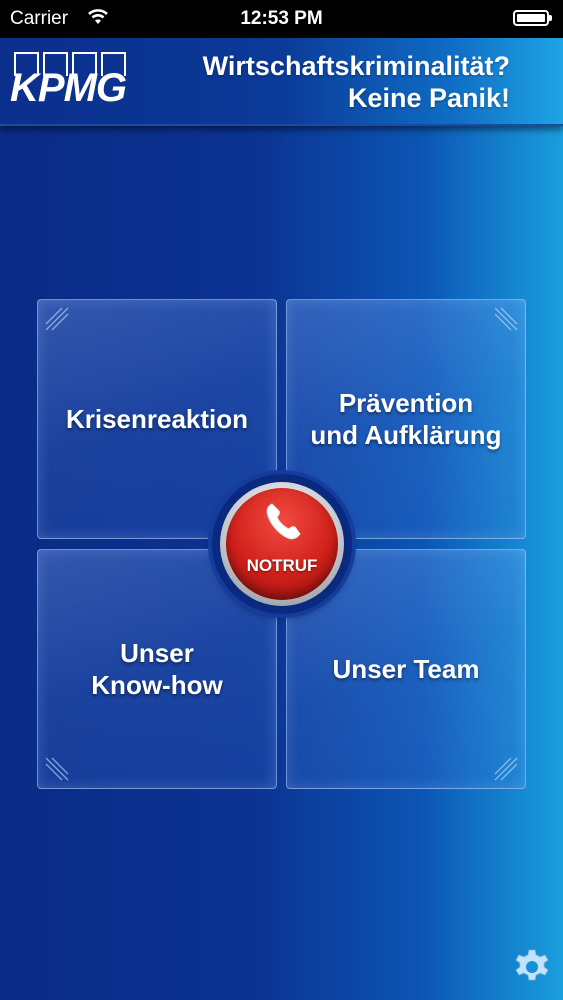 Image resolution: width=563 pixels, height=1000 pixels. Describe the element at coordinates (282, 544) in the screenshot. I see `notruf-button: NOTRUF` at that location.